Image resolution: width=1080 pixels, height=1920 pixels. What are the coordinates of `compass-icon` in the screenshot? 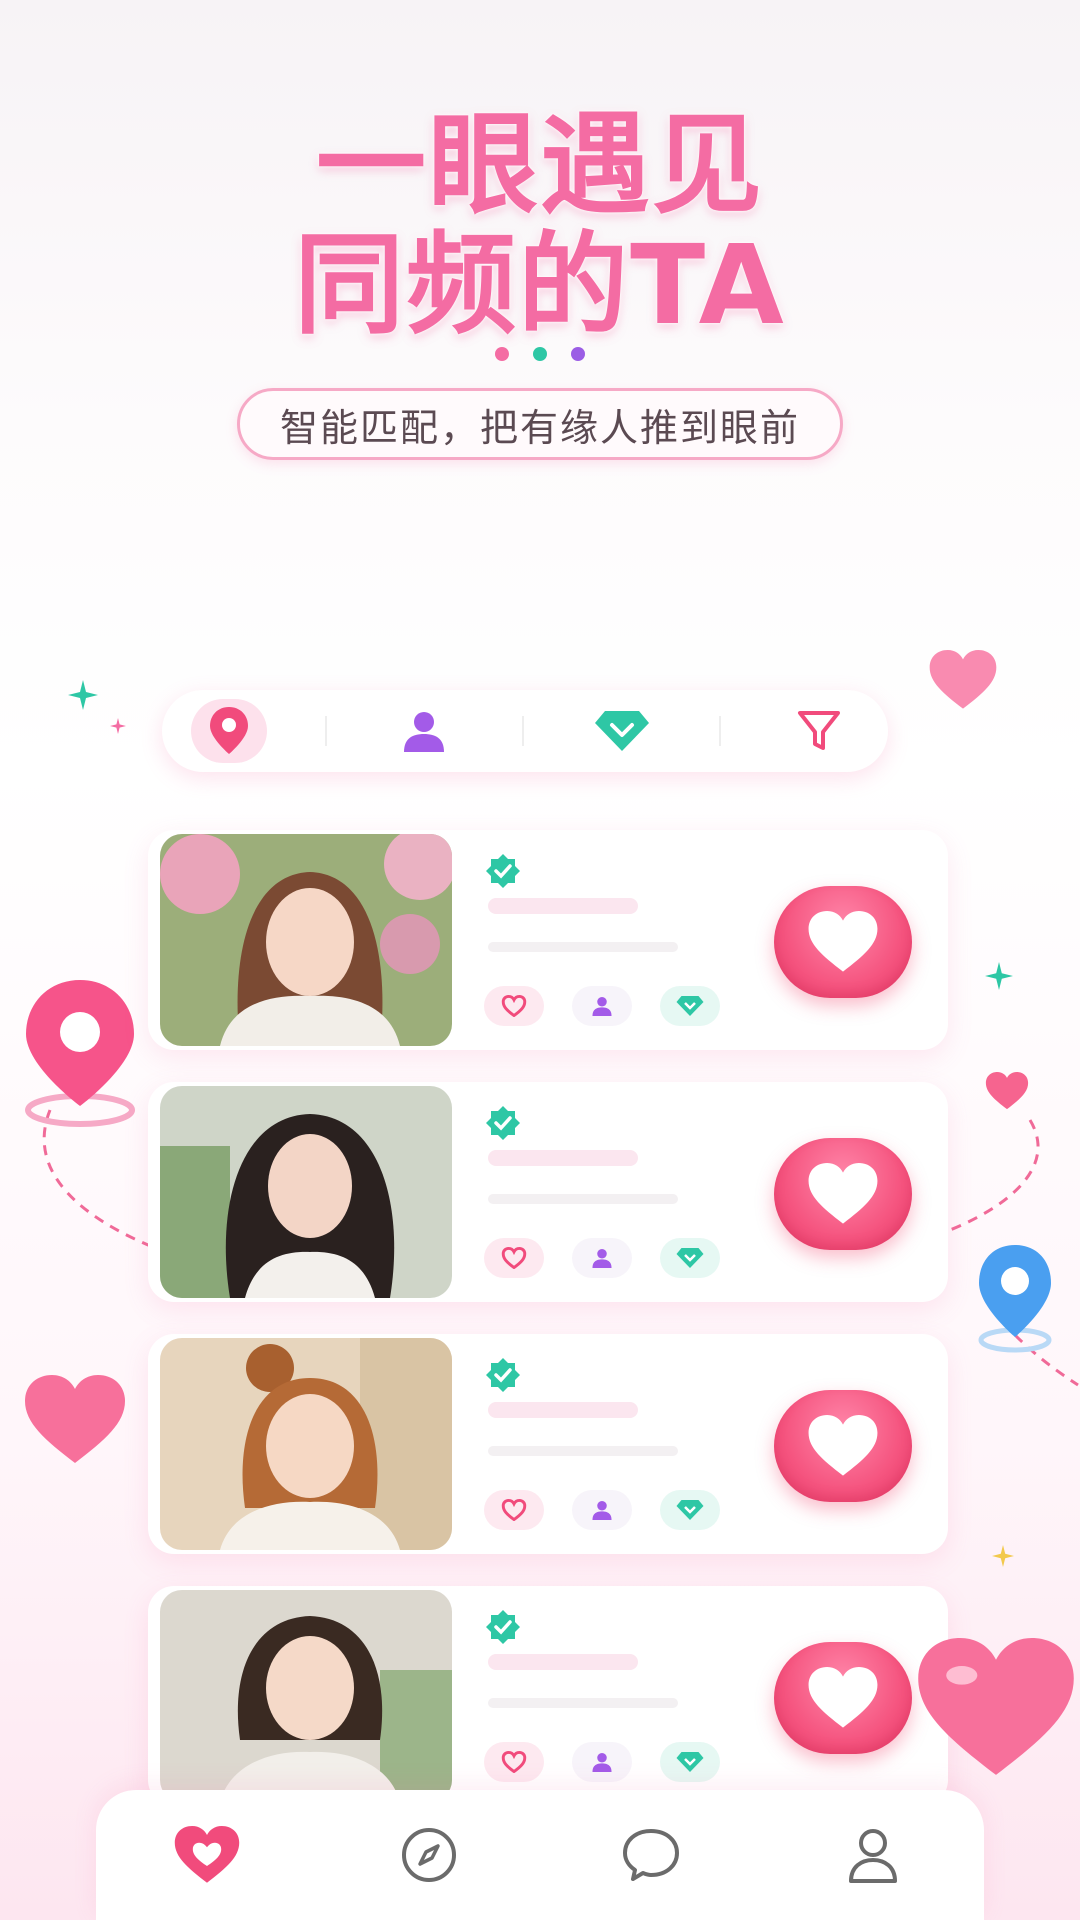 It's located at (429, 1855).